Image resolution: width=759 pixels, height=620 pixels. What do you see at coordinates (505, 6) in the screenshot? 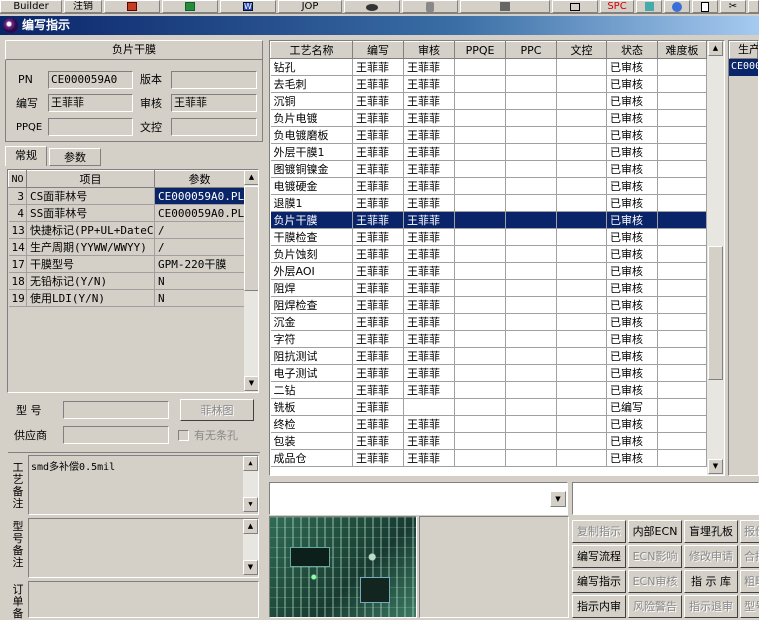
I see `toolbar-tools-button` at bounding box center [505, 6].